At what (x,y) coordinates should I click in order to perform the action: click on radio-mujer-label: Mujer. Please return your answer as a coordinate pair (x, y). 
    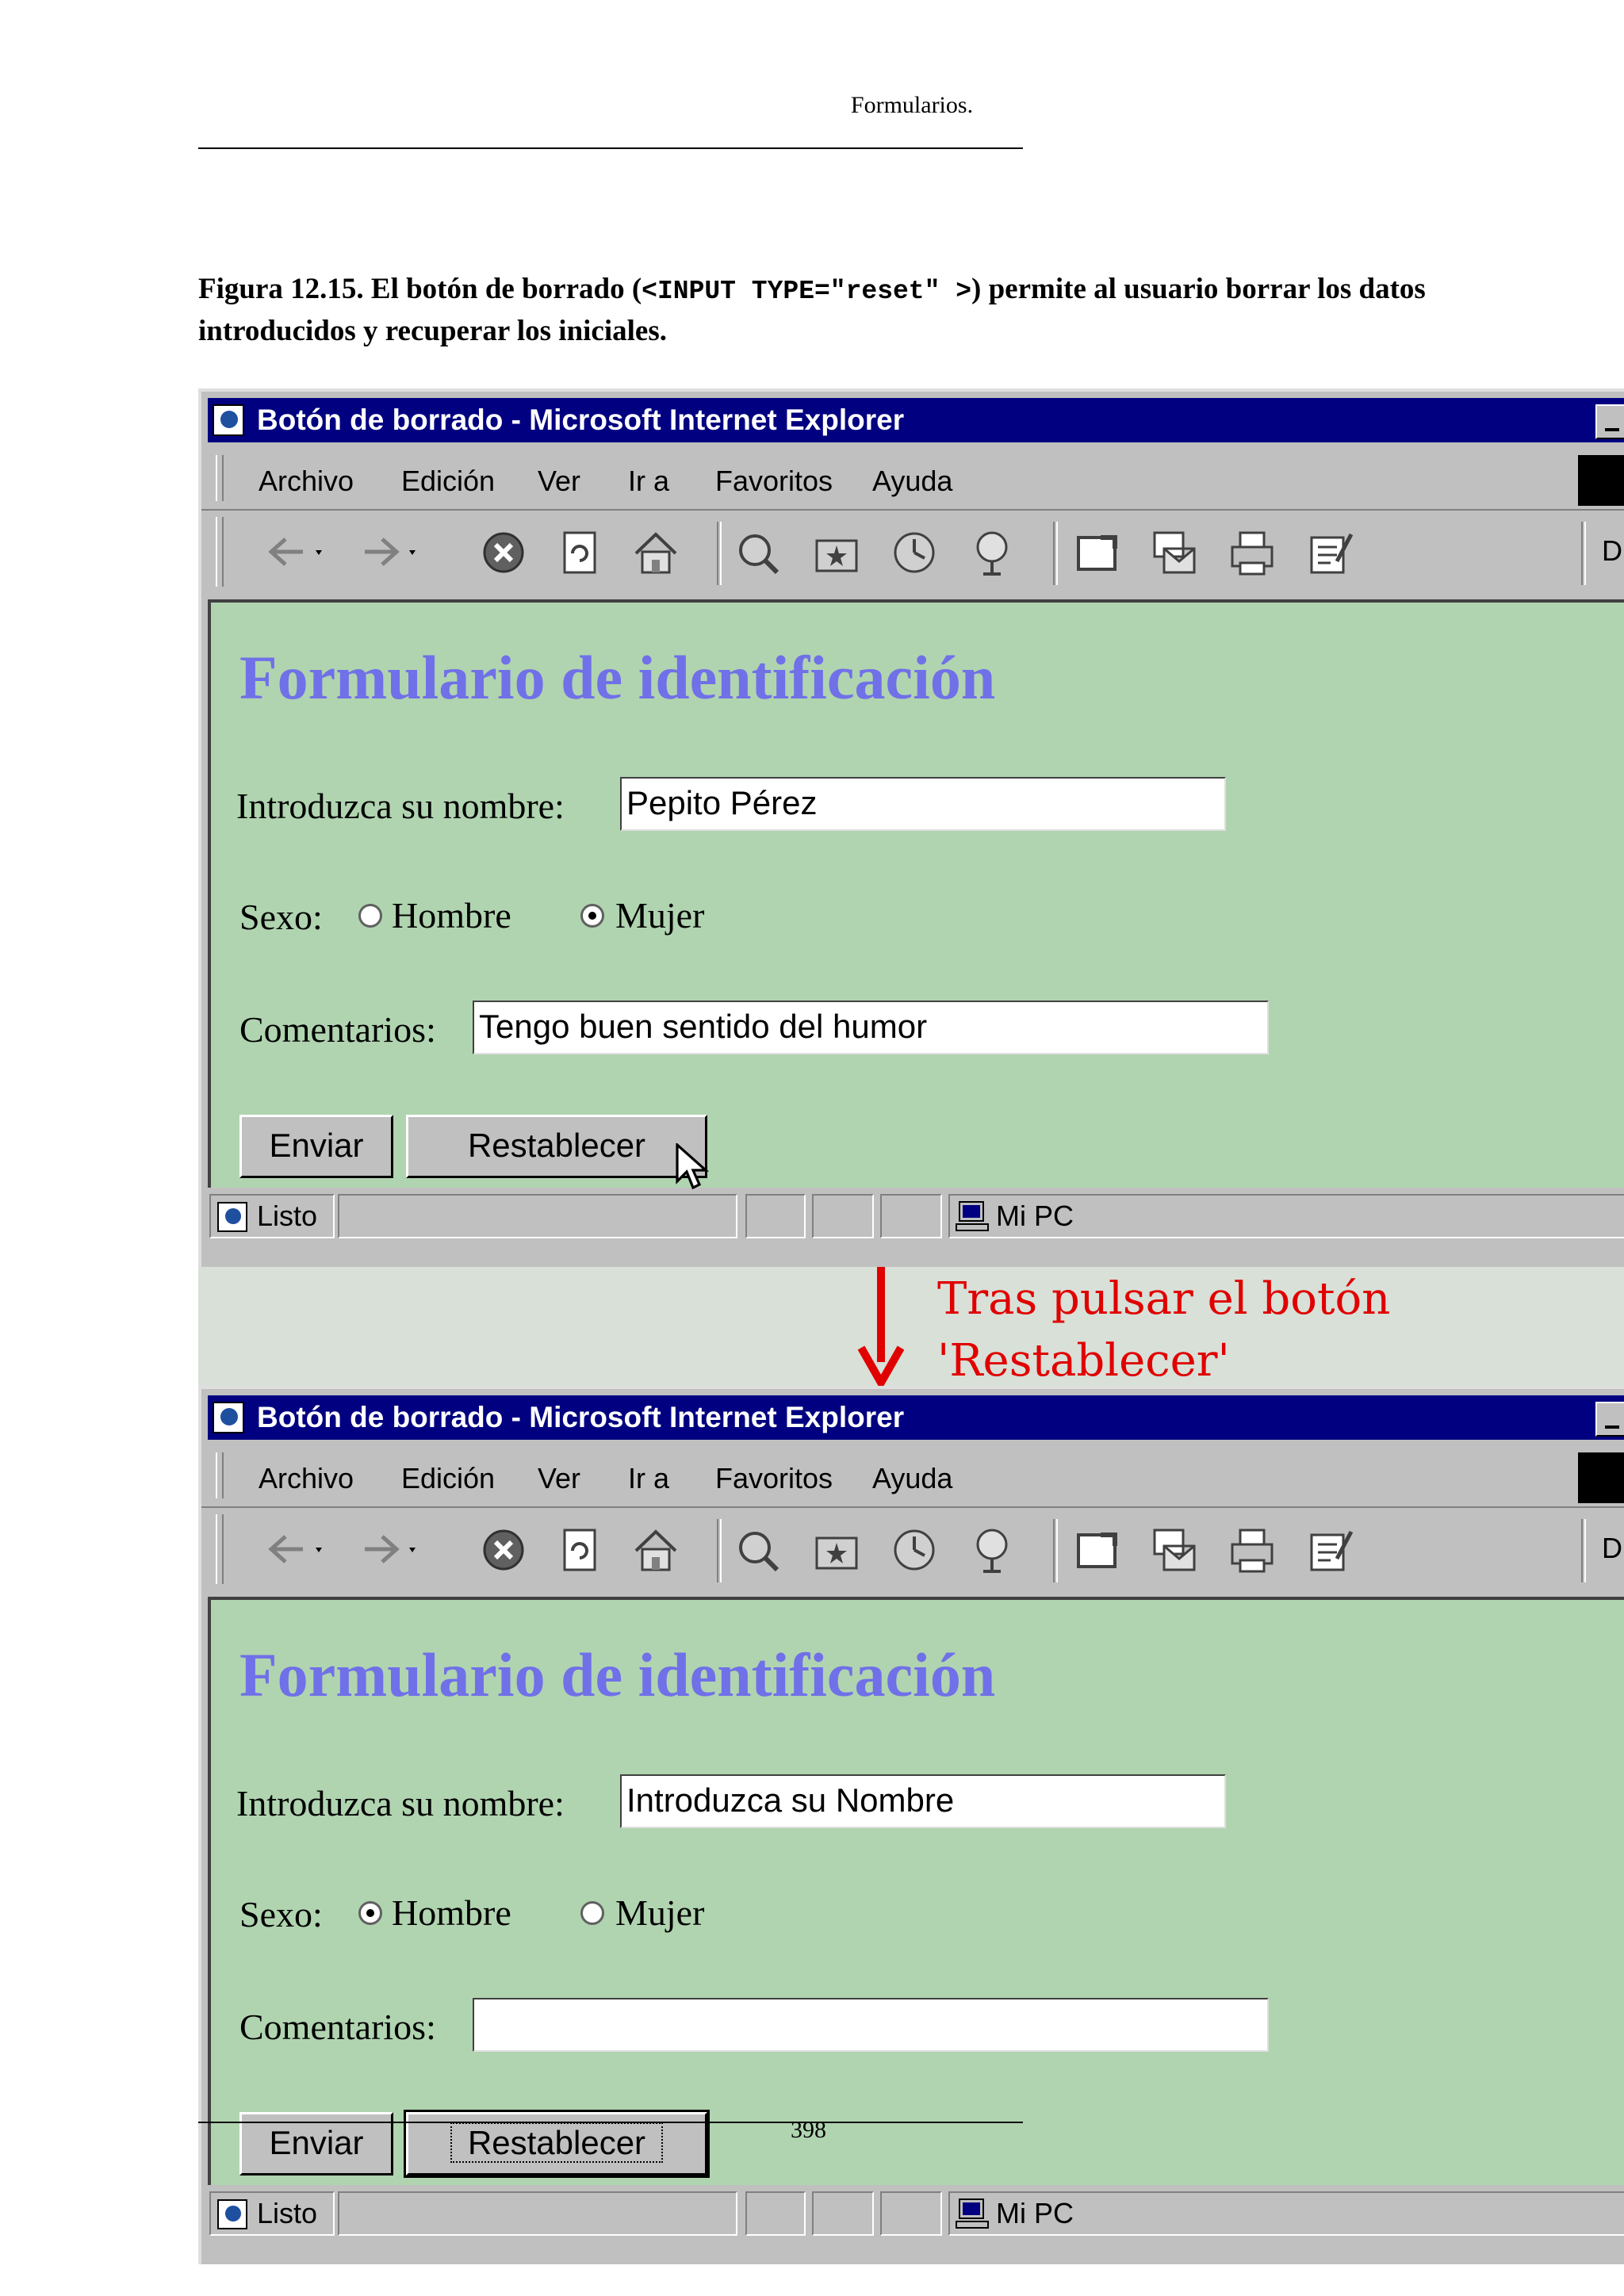
    Looking at the image, I should click on (660, 916).